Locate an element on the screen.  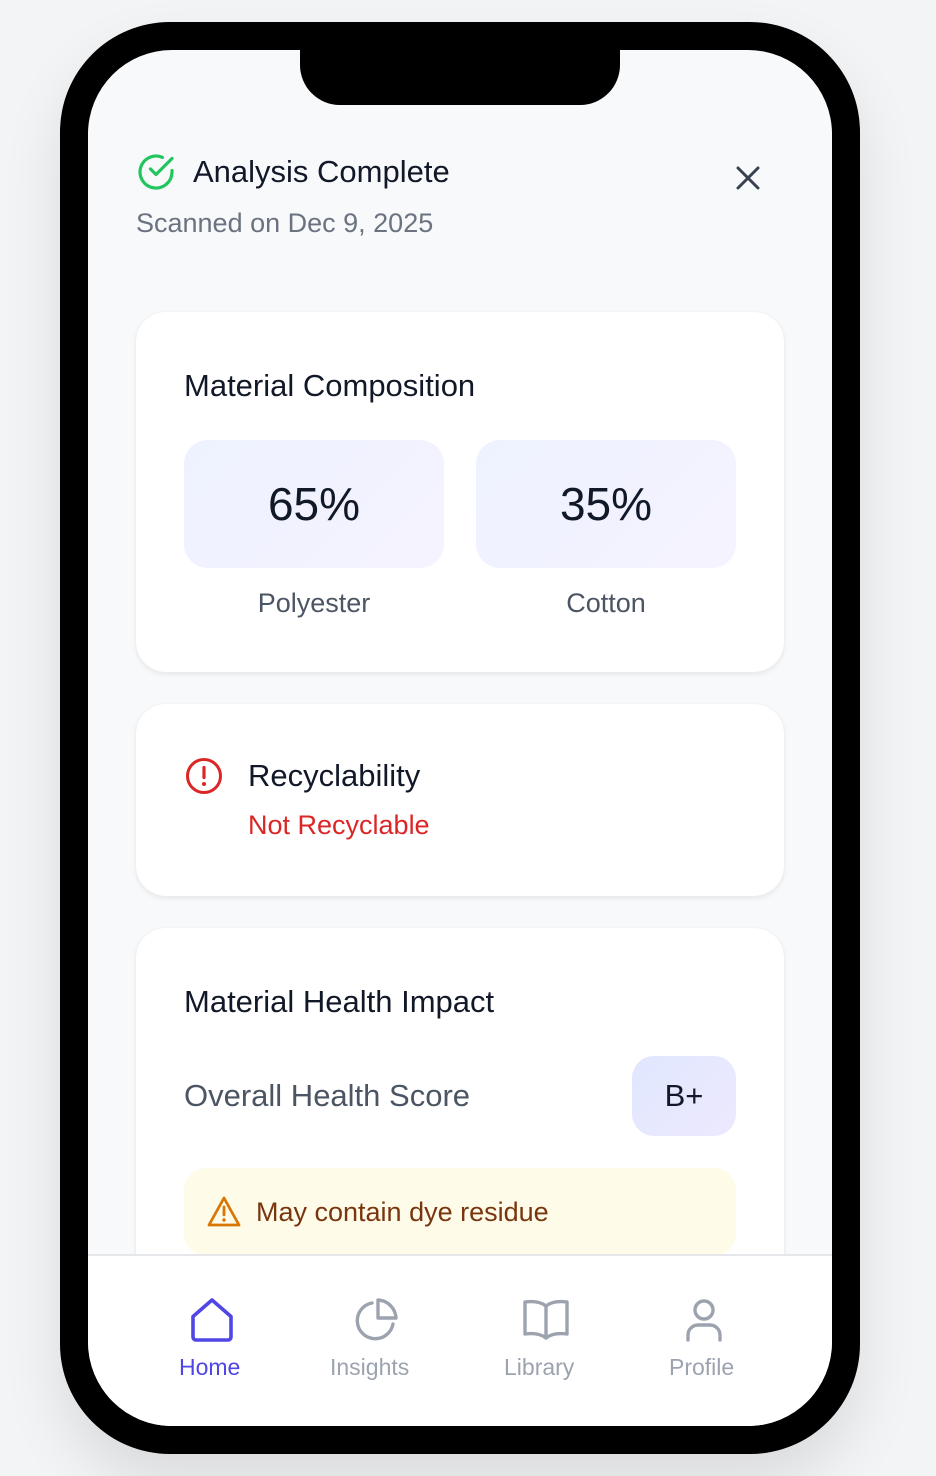
composition-percent-tile: 35% is located at coordinates (606, 504).